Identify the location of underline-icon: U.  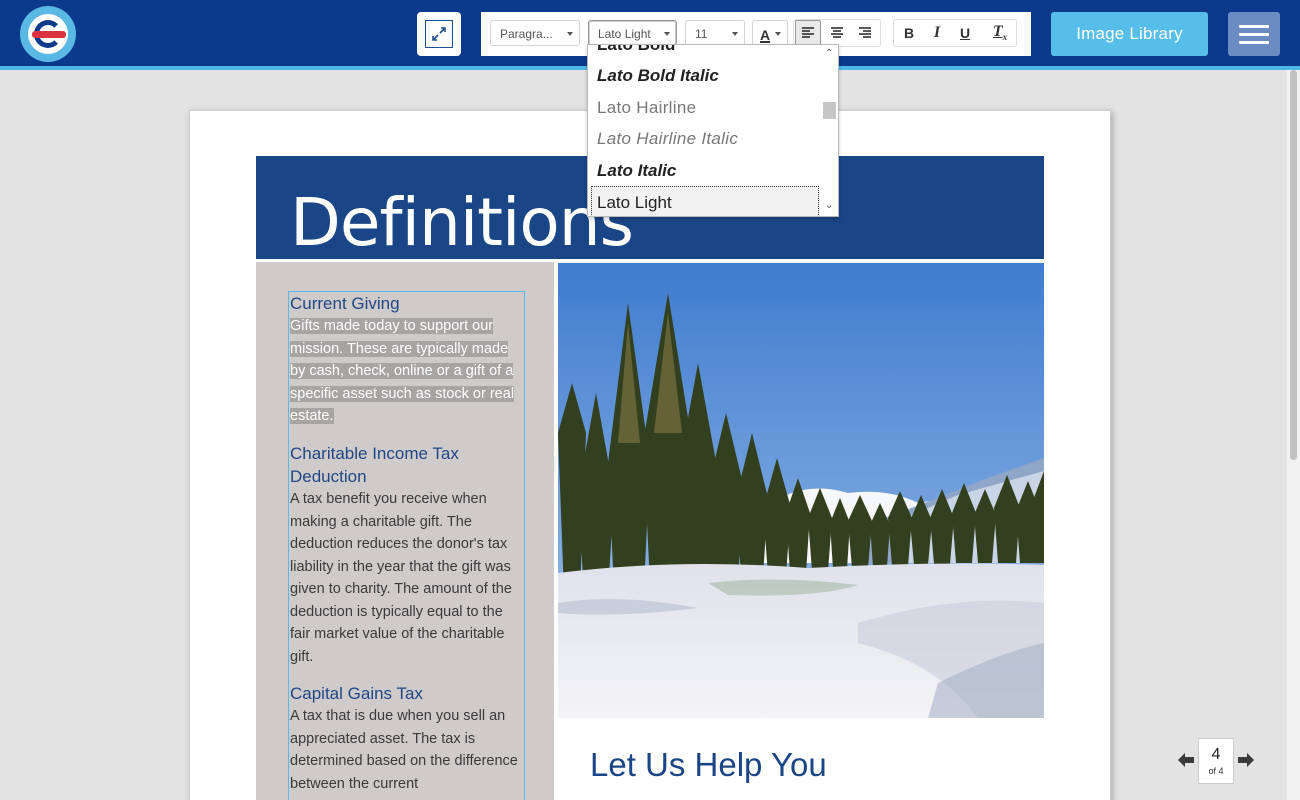
(965, 33).